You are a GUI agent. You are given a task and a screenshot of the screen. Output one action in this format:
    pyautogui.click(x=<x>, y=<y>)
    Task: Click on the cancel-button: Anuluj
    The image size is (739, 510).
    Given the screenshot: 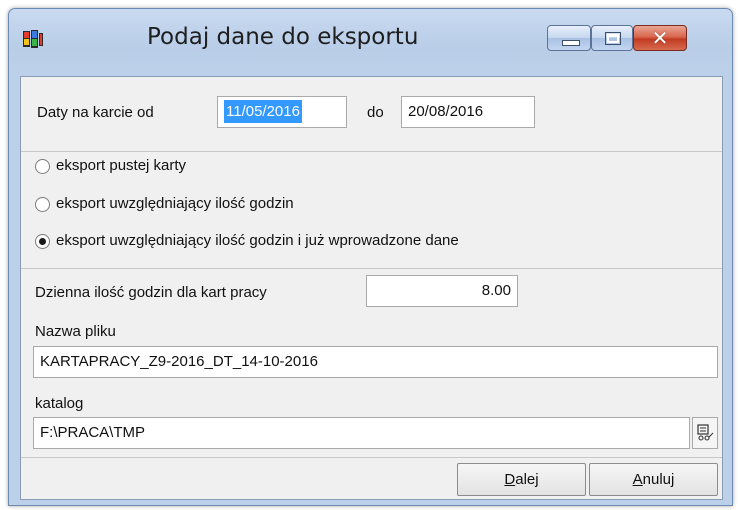 What is the action you would take?
    pyautogui.click(x=653, y=479)
    